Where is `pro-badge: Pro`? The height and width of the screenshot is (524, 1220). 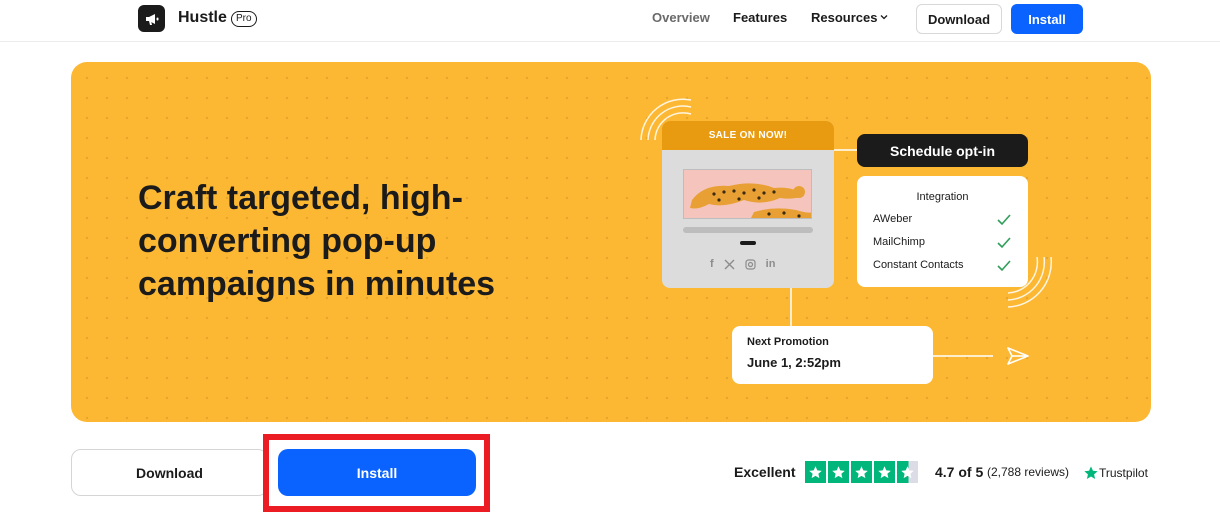 pro-badge: Pro is located at coordinates (244, 19).